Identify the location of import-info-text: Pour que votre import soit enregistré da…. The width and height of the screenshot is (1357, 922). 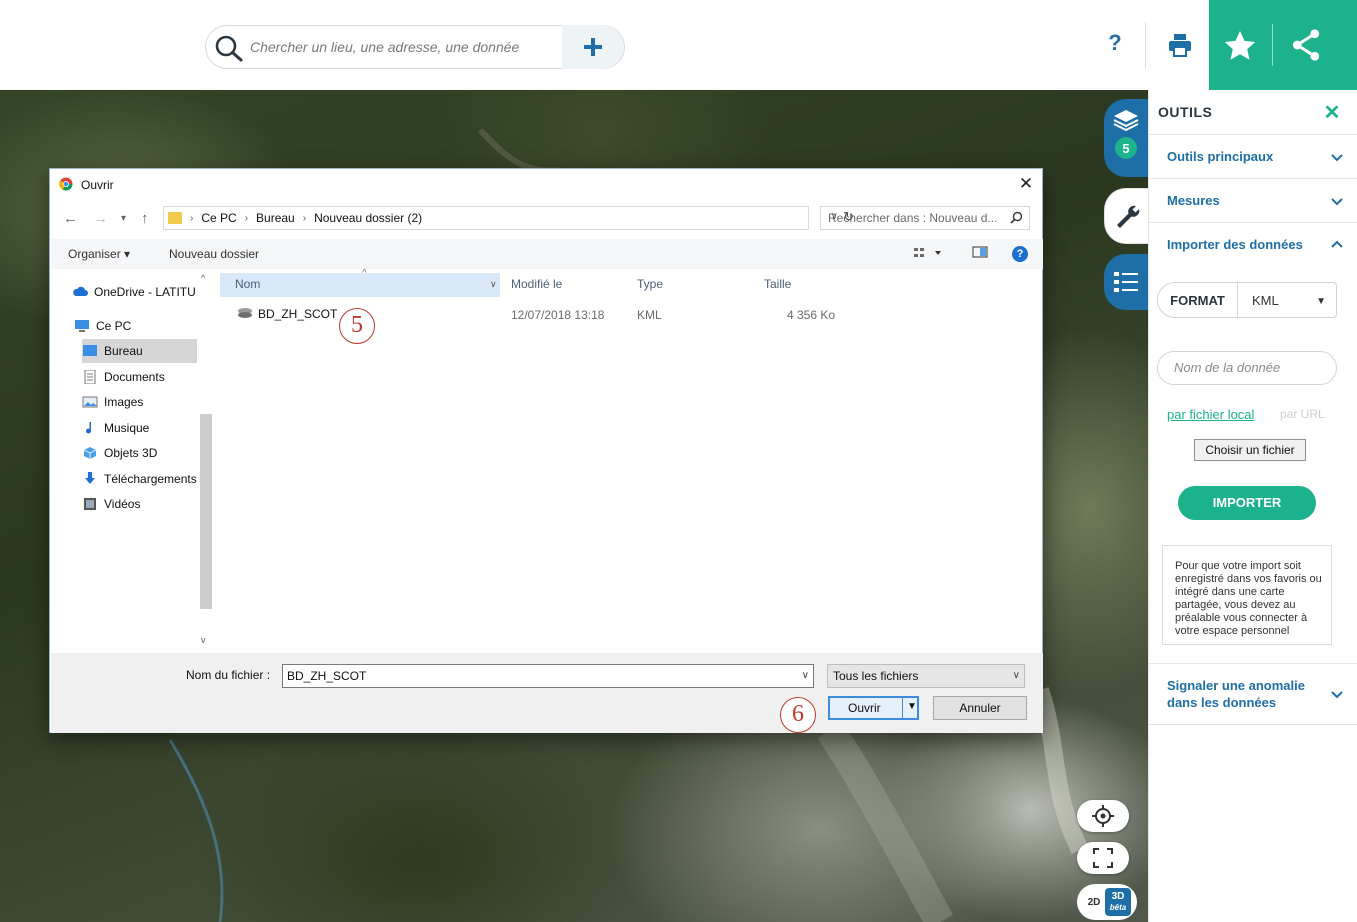
(1247, 595).